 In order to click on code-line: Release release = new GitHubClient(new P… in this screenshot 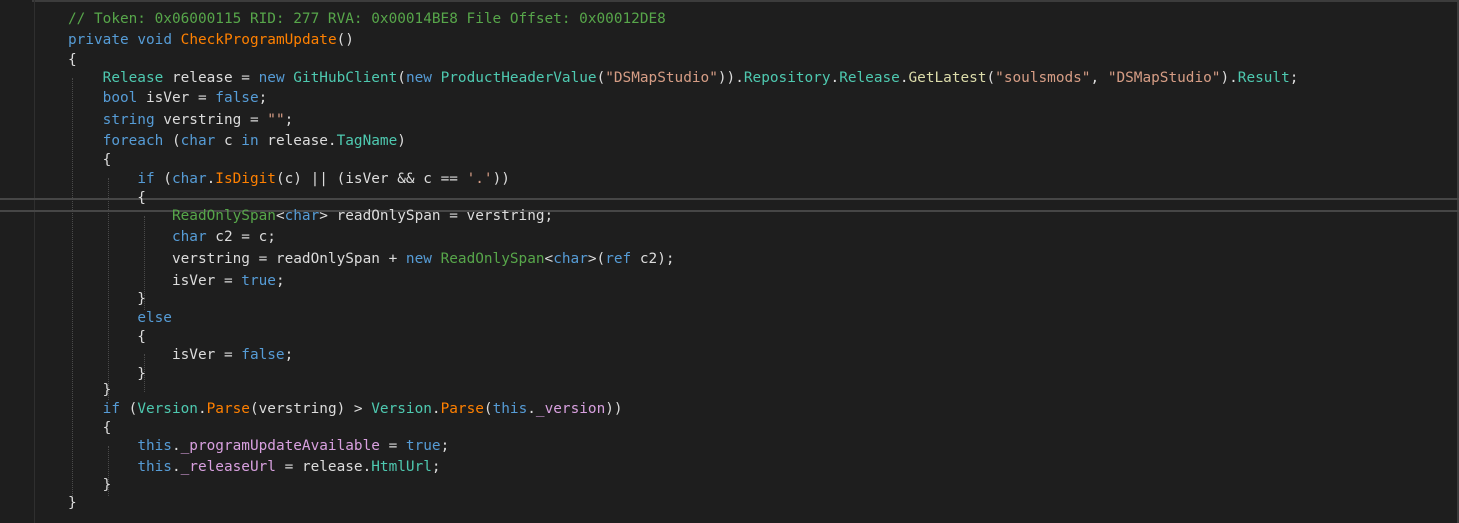, I will do `click(683, 78)`.